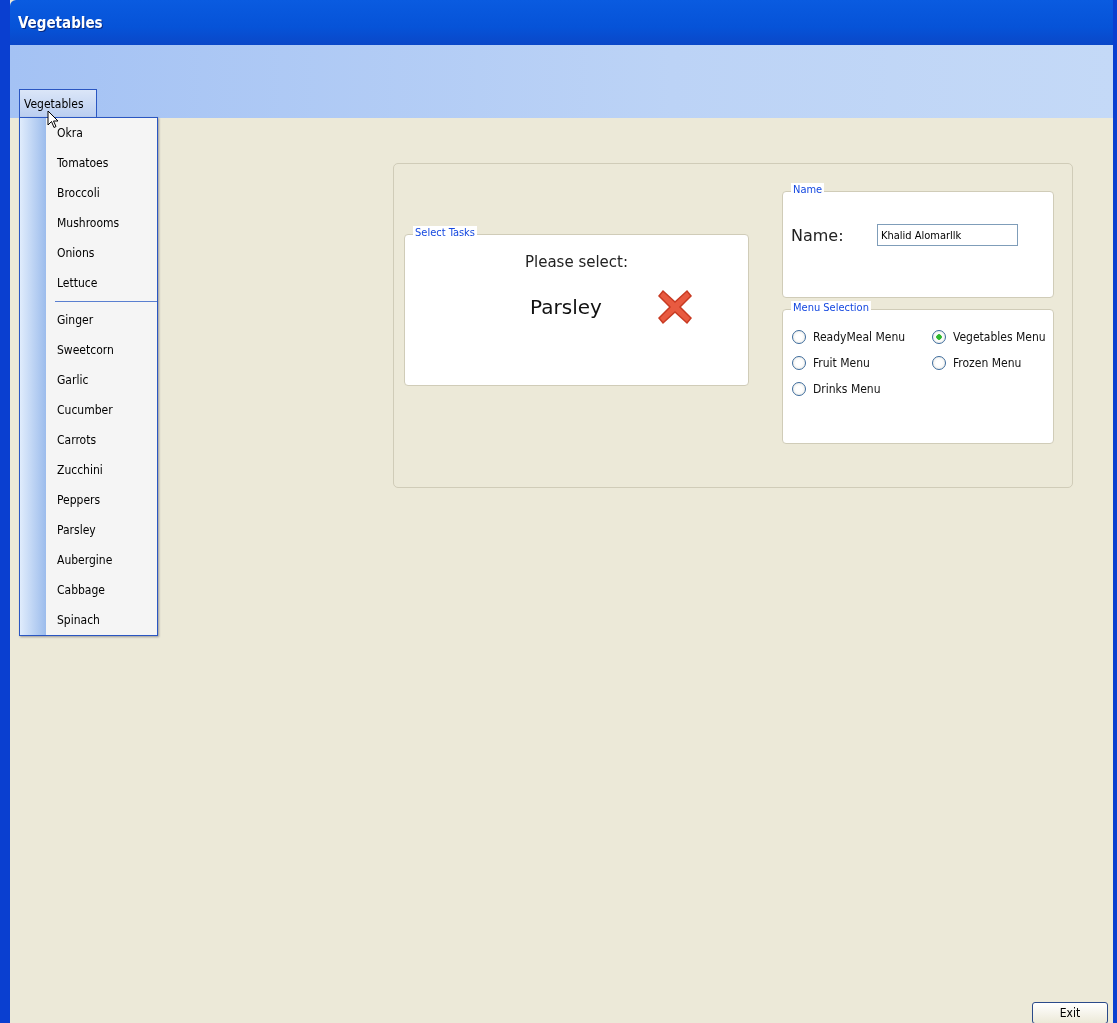  I want to click on radio-label: Drinks Menu, so click(847, 389).